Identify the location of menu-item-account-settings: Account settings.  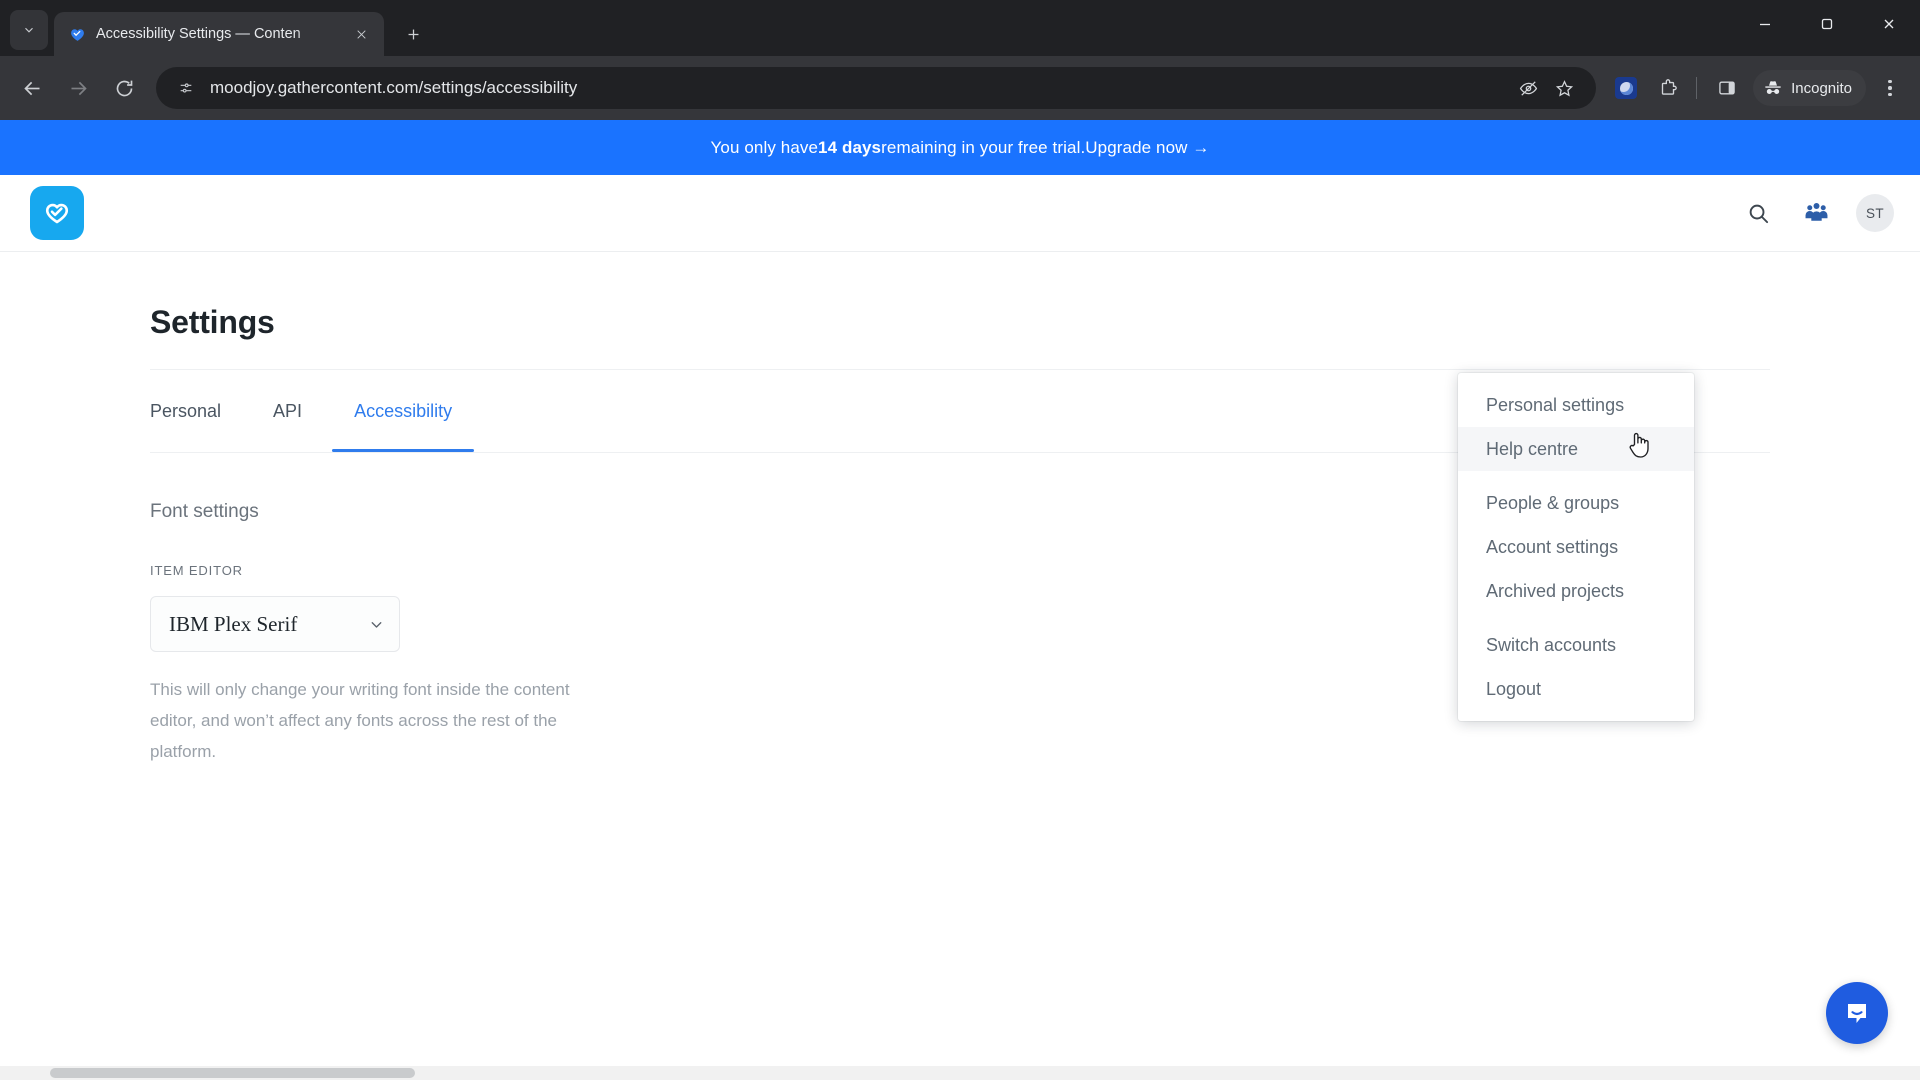
(1576, 547).